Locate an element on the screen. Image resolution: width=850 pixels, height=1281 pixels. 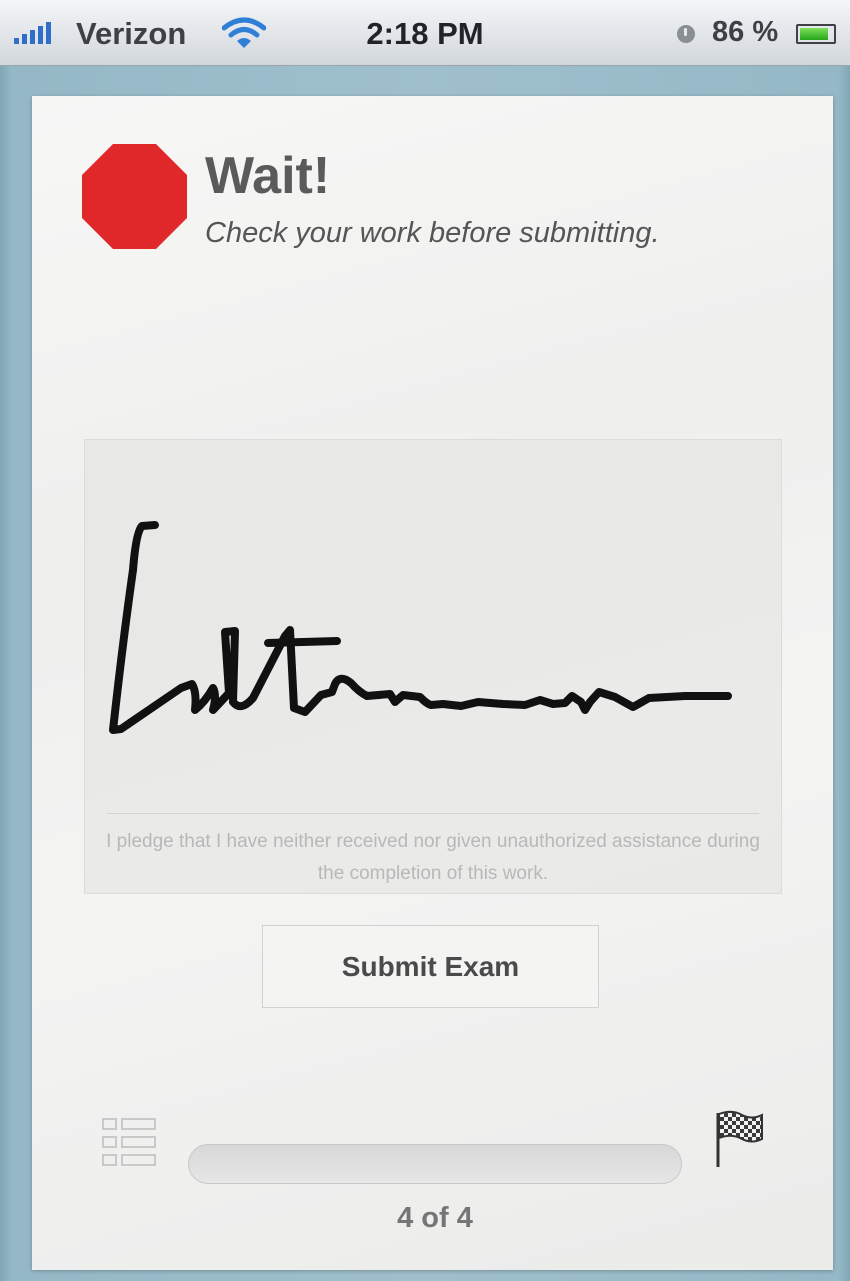
rotation-lock-icon is located at coordinates (686, 34).